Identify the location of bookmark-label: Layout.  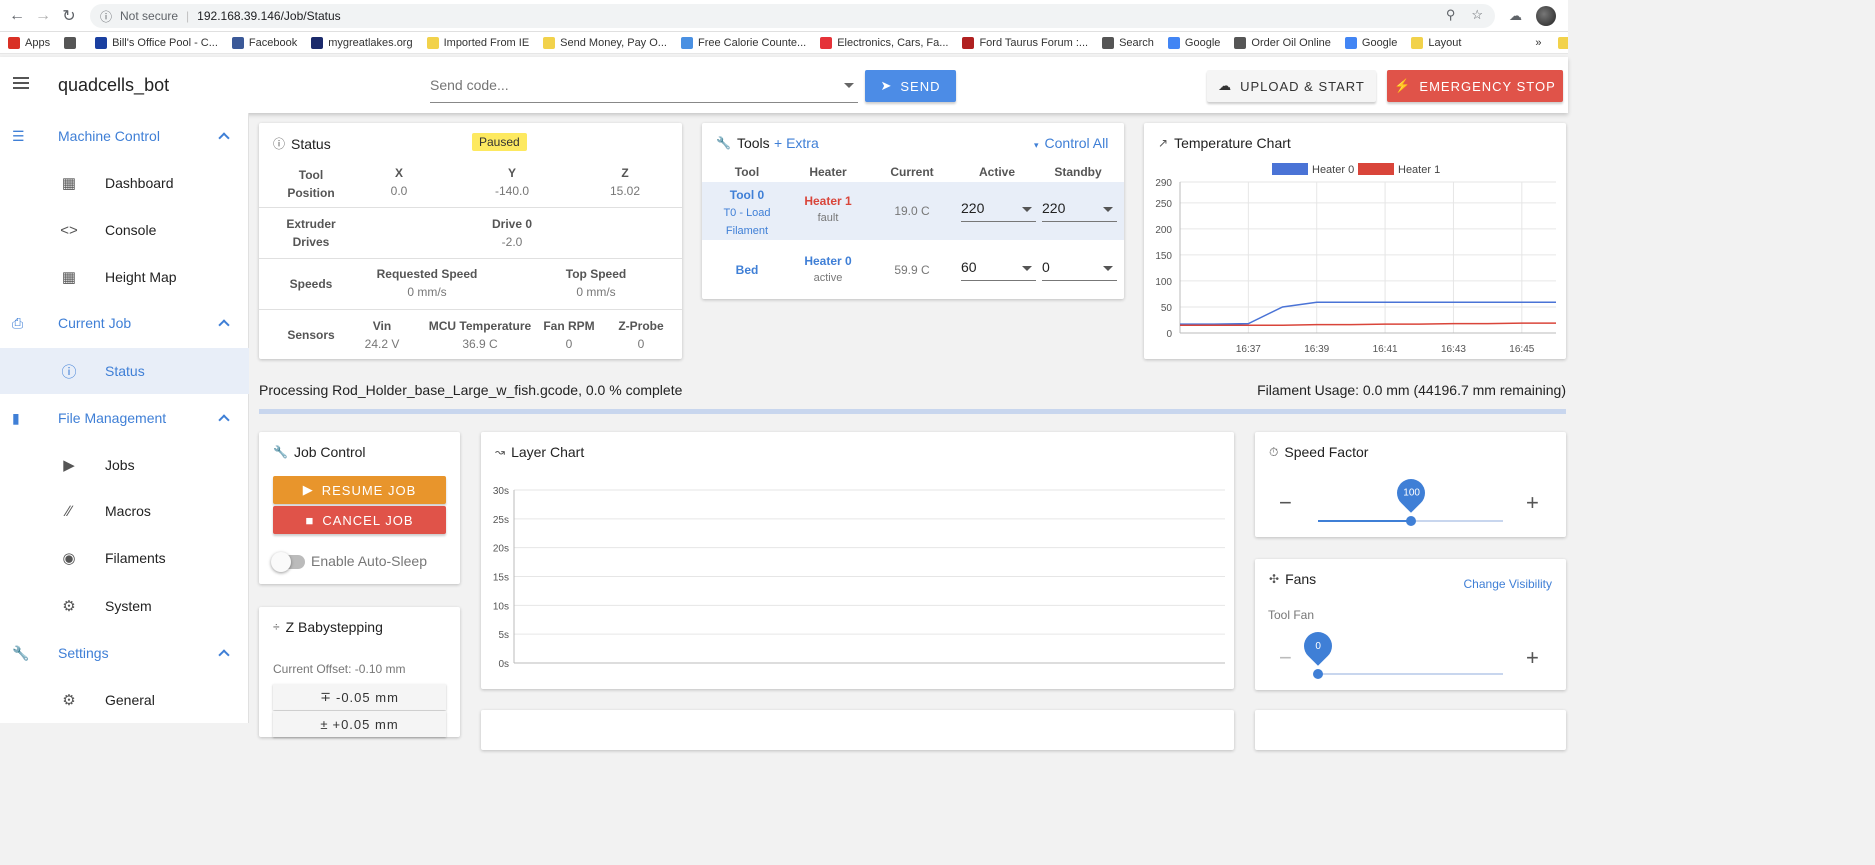
(1445, 42).